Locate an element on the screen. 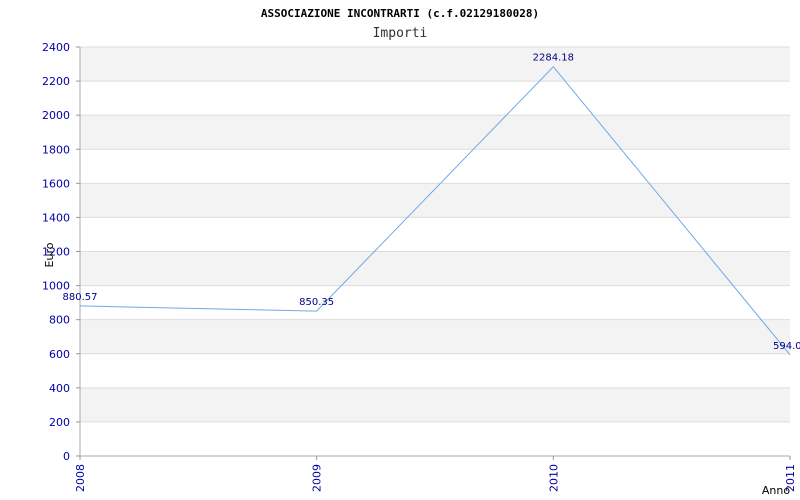 This screenshot has height=500, width=800. x-axis-label: Anno is located at coordinates (776, 490).